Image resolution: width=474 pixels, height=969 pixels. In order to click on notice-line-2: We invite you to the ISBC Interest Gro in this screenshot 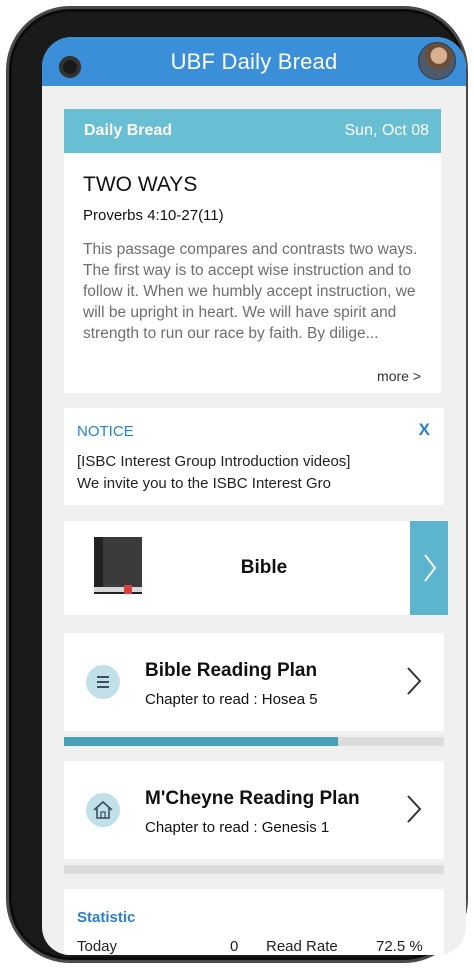, I will do `click(204, 483)`.